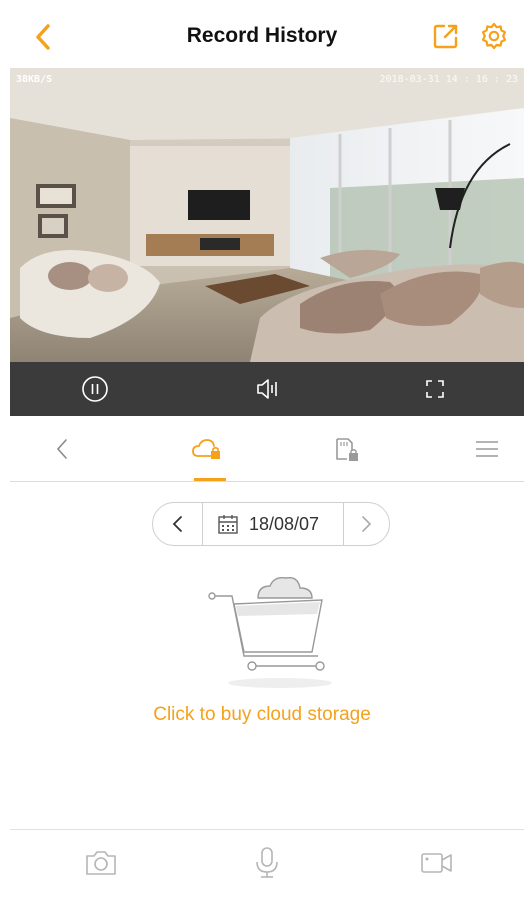 This screenshot has width=524, height=904. I want to click on fullscreen-icon, so click(435, 389).